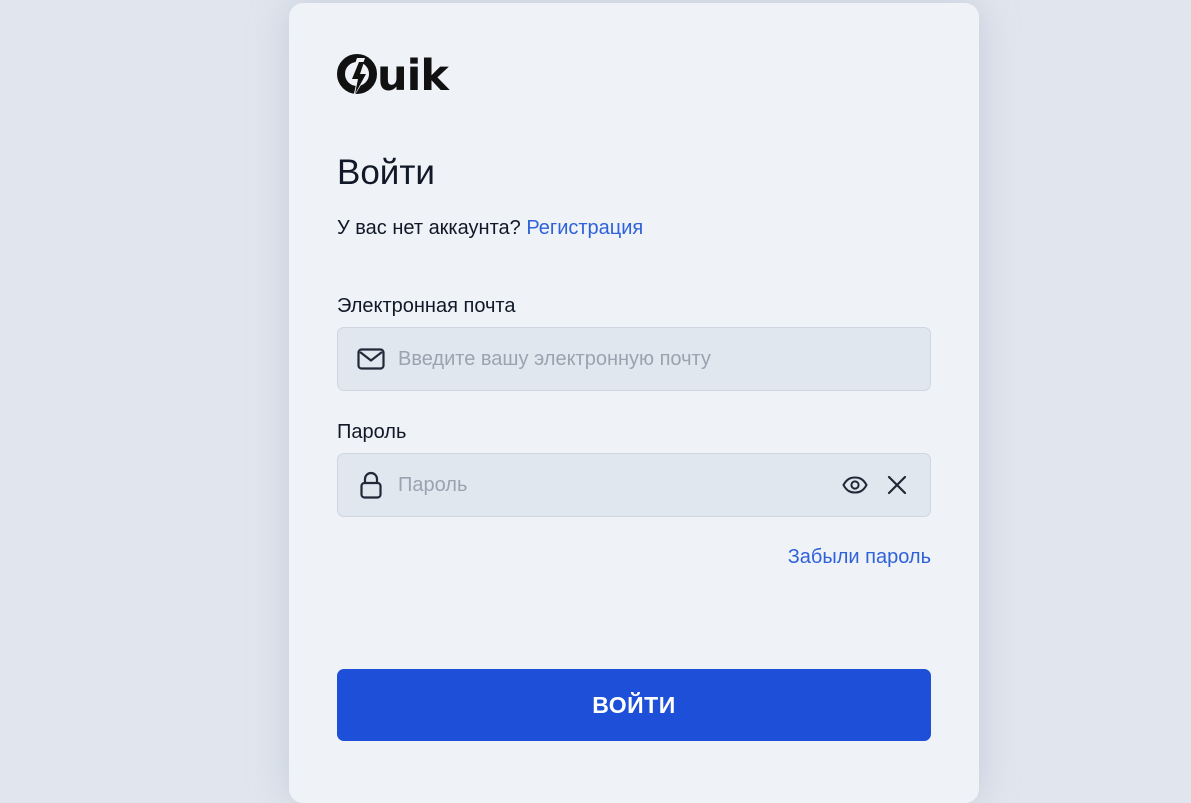  What do you see at coordinates (664, 359) in the screenshot?
I see `email-input` at bounding box center [664, 359].